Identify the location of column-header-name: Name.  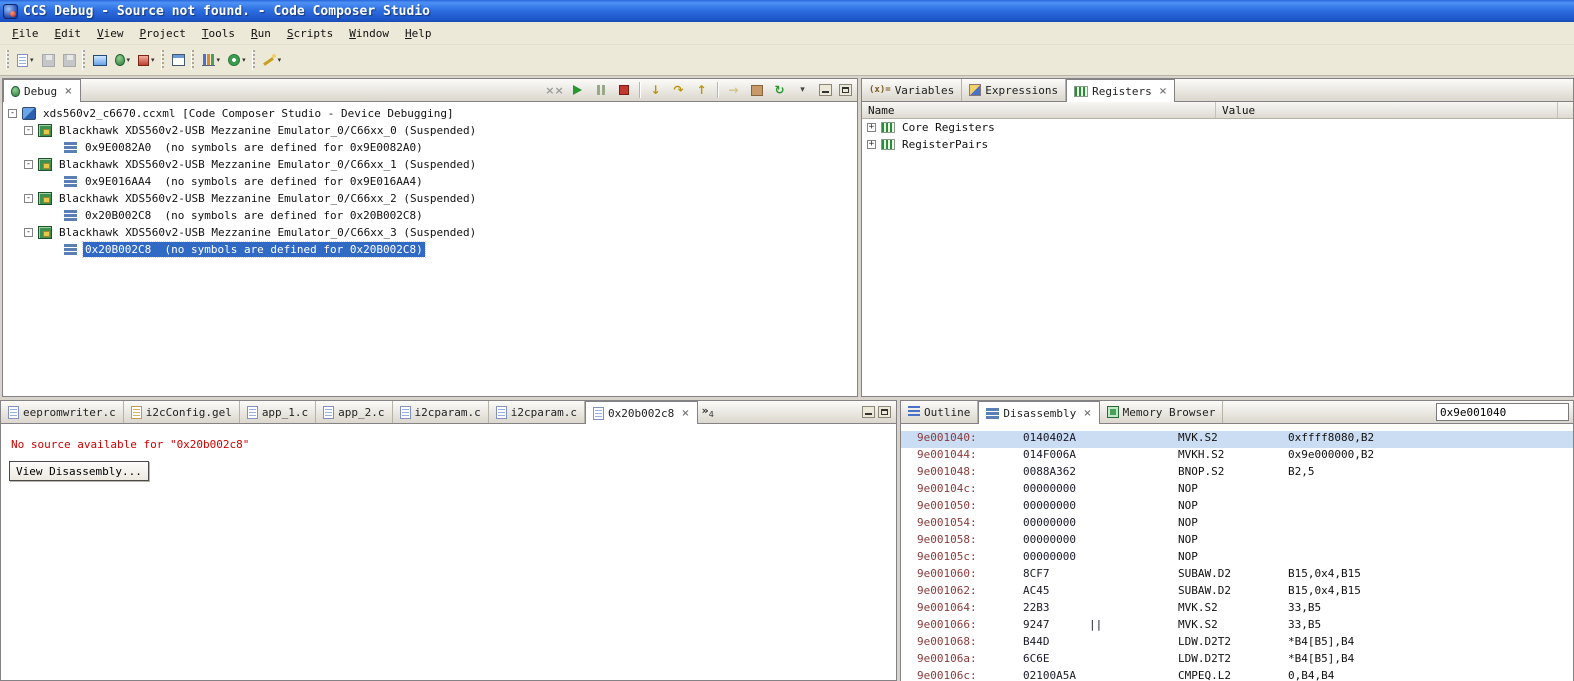
(1039, 110).